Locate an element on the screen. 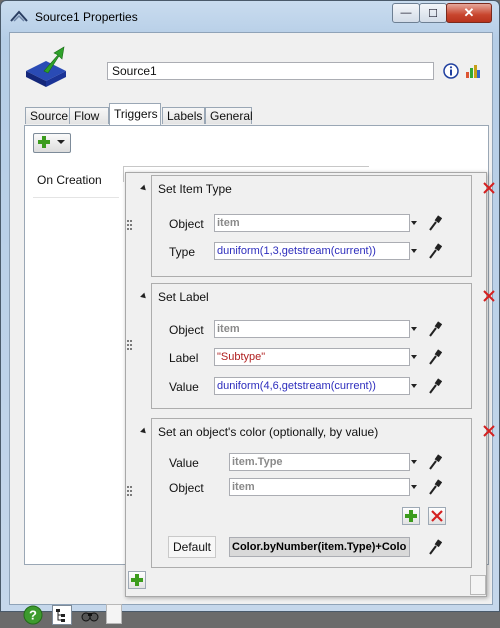 Image resolution: width=500 pixels, height=628 pixels. field-value: item.Type is located at coordinates (257, 462).